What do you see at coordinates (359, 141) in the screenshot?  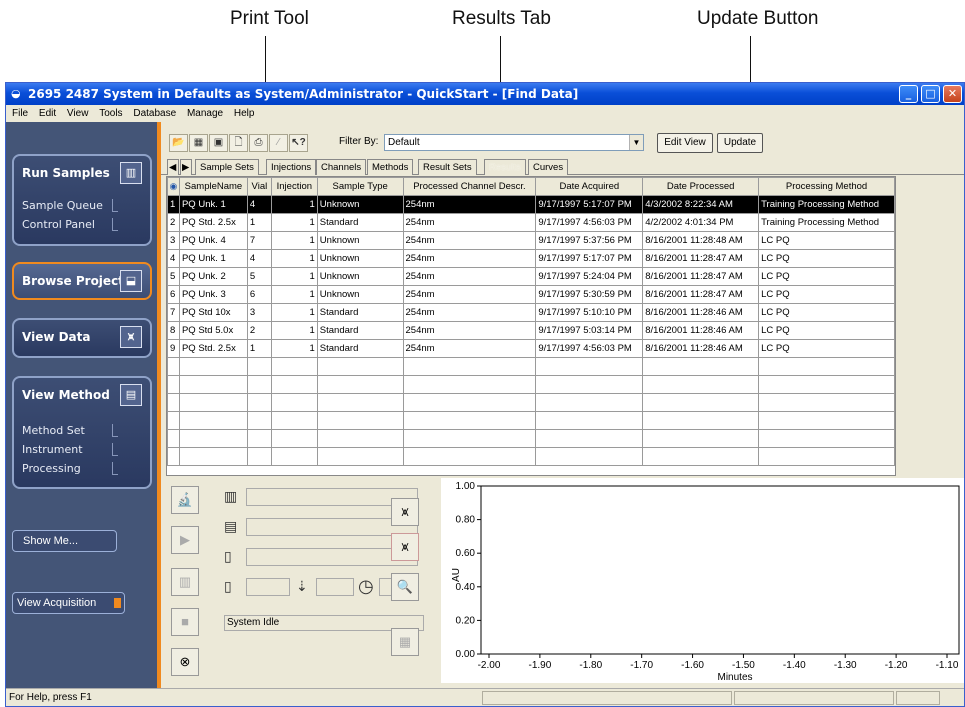 I see `filter-label: Filter By:` at bounding box center [359, 141].